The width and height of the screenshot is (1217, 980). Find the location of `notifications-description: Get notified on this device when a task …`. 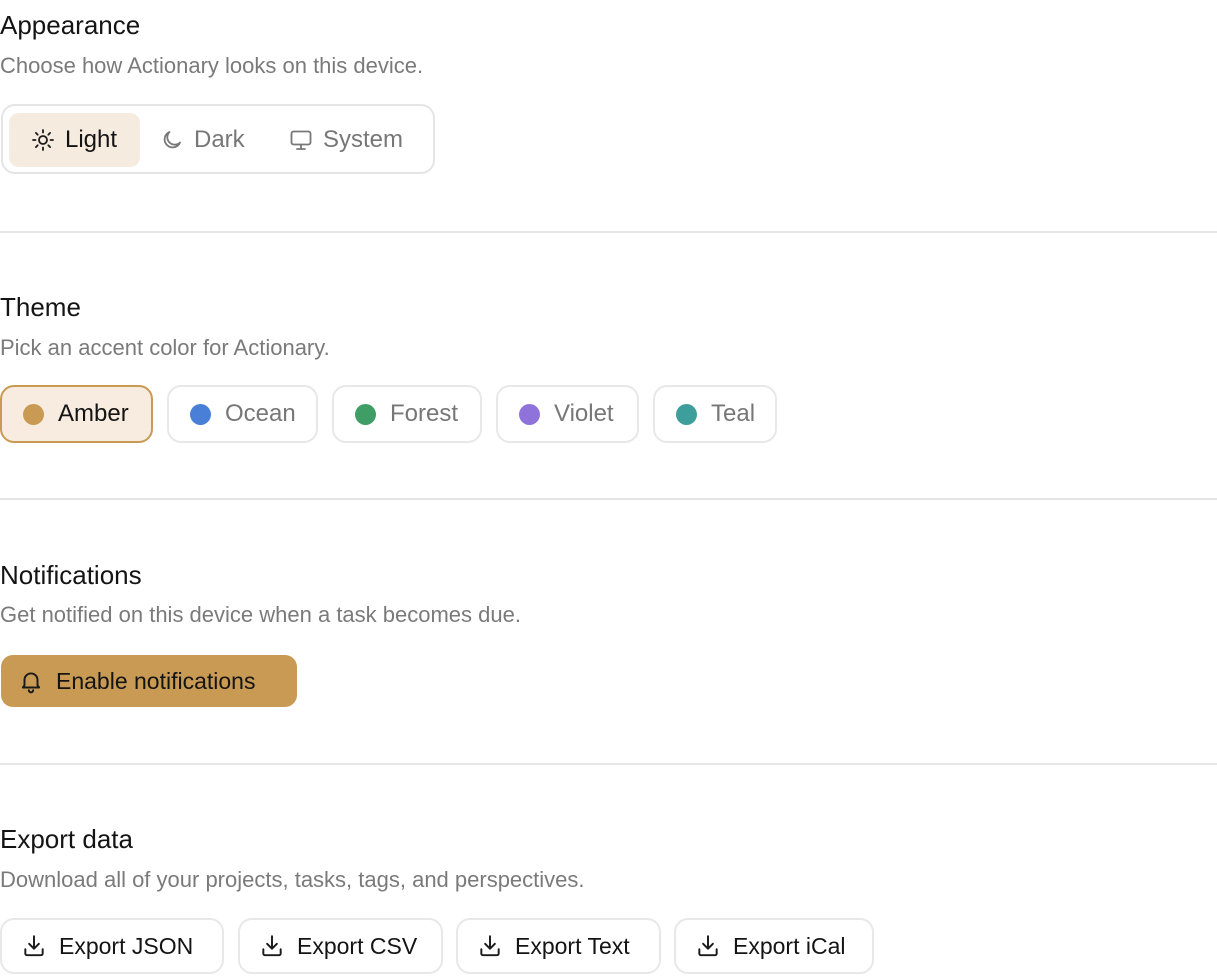

notifications-description: Get notified on this device when a task … is located at coordinates (260, 614).